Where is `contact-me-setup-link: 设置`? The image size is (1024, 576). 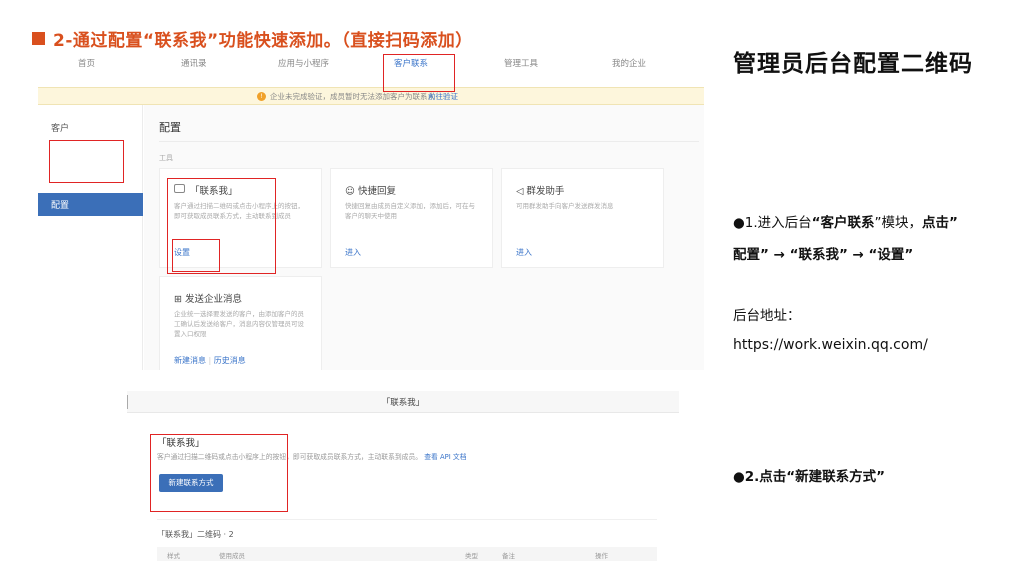
contact-me-setup-link: 设置 is located at coordinates (182, 252).